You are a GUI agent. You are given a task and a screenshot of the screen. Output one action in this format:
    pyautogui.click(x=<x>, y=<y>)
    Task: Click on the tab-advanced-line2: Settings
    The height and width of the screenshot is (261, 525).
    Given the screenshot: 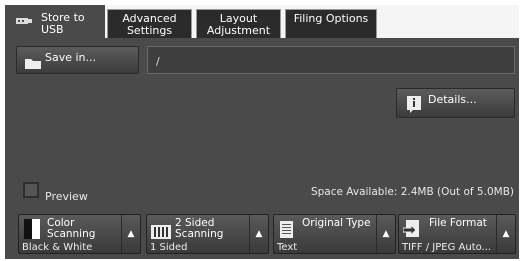 What is the action you would take?
    pyautogui.click(x=149, y=30)
    